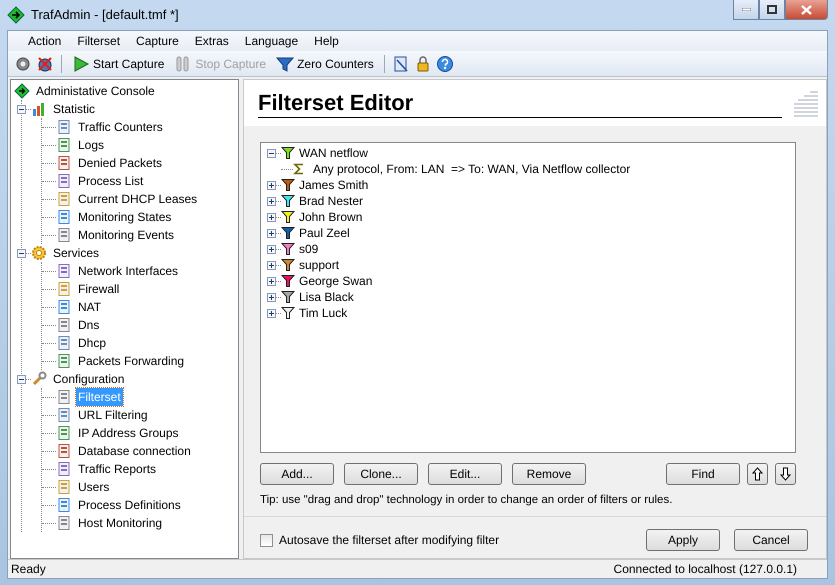 The height and width of the screenshot is (585, 835). I want to click on arrow-up-icon, so click(757, 474).